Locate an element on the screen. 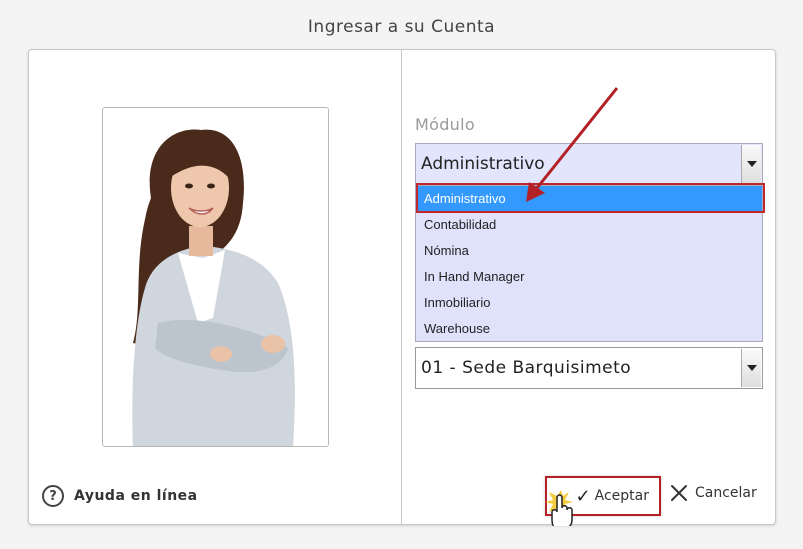  check-icon: ✓ is located at coordinates (583, 496).